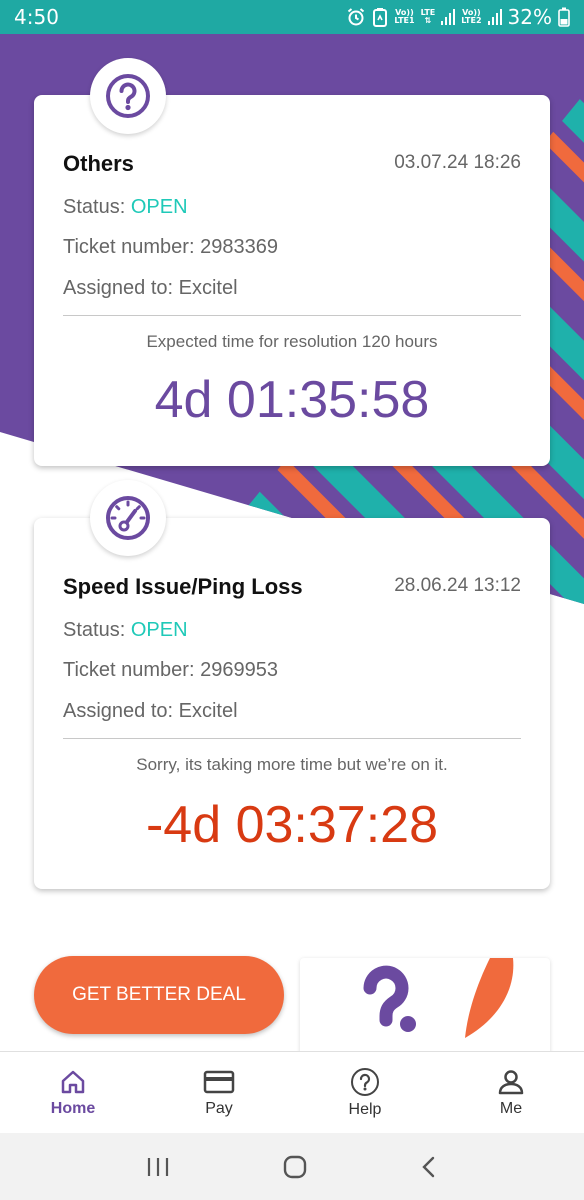 The height and width of the screenshot is (1200, 584). I want to click on get-better-deal-button: GET BETTER DEAL, so click(159, 995).